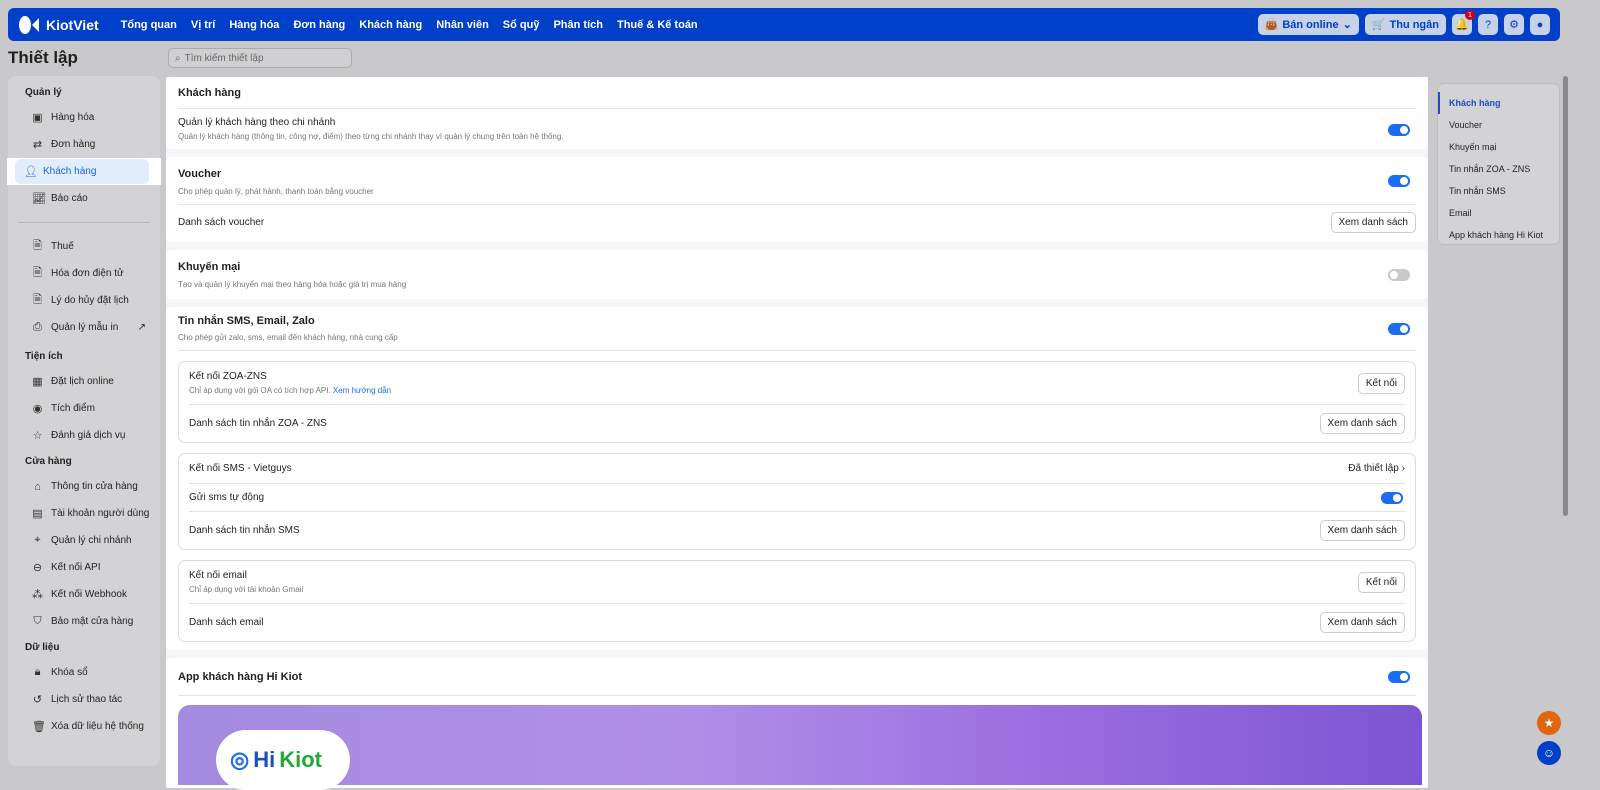  Describe the element at coordinates (37, 621) in the screenshot. I see `shield-icon: ⛉` at that location.